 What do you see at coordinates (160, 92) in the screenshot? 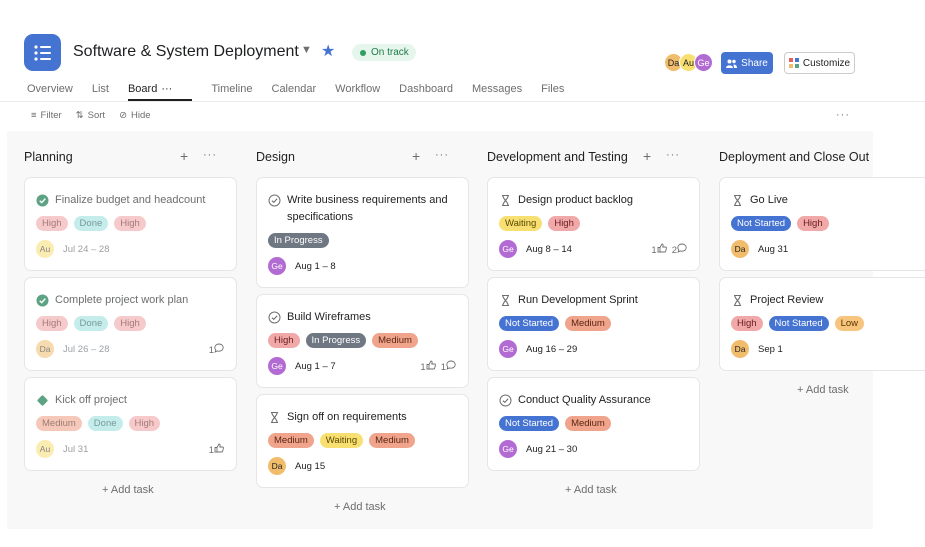
I see `tab-board: Board ···` at bounding box center [160, 92].